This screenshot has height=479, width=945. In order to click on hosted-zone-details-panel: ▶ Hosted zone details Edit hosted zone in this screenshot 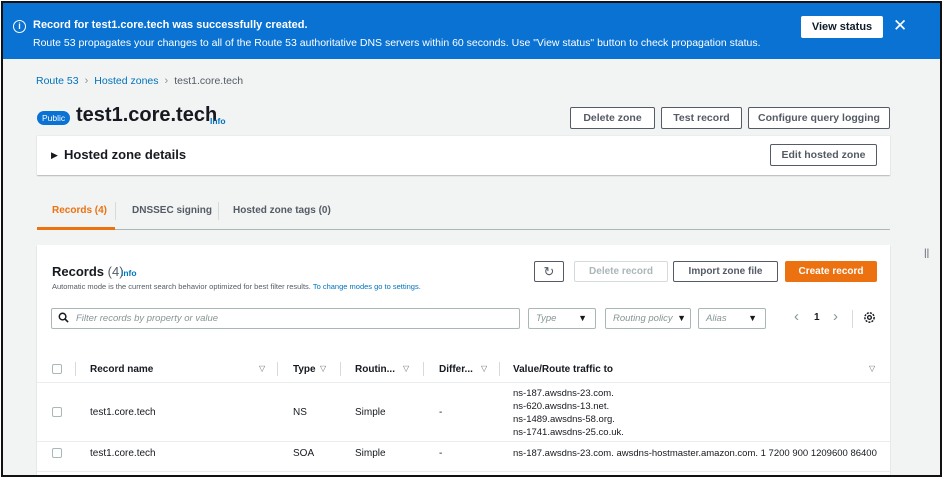, I will do `click(463, 155)`.